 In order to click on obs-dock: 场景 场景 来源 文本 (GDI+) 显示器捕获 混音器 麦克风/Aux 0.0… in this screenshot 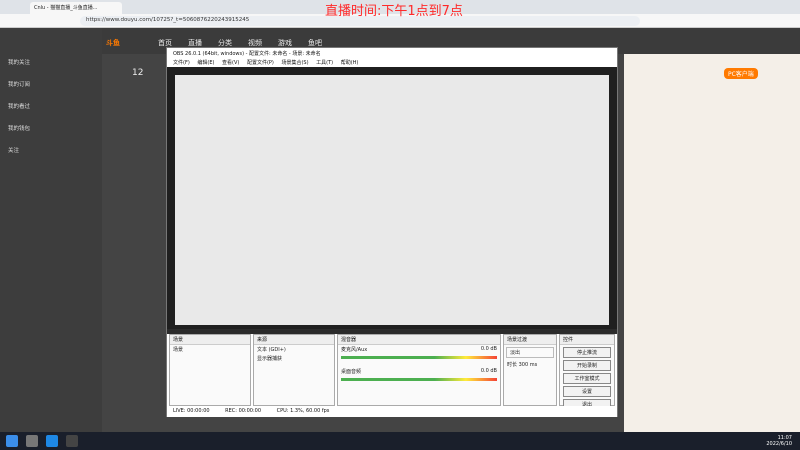, I will do `click(392, 372)`.